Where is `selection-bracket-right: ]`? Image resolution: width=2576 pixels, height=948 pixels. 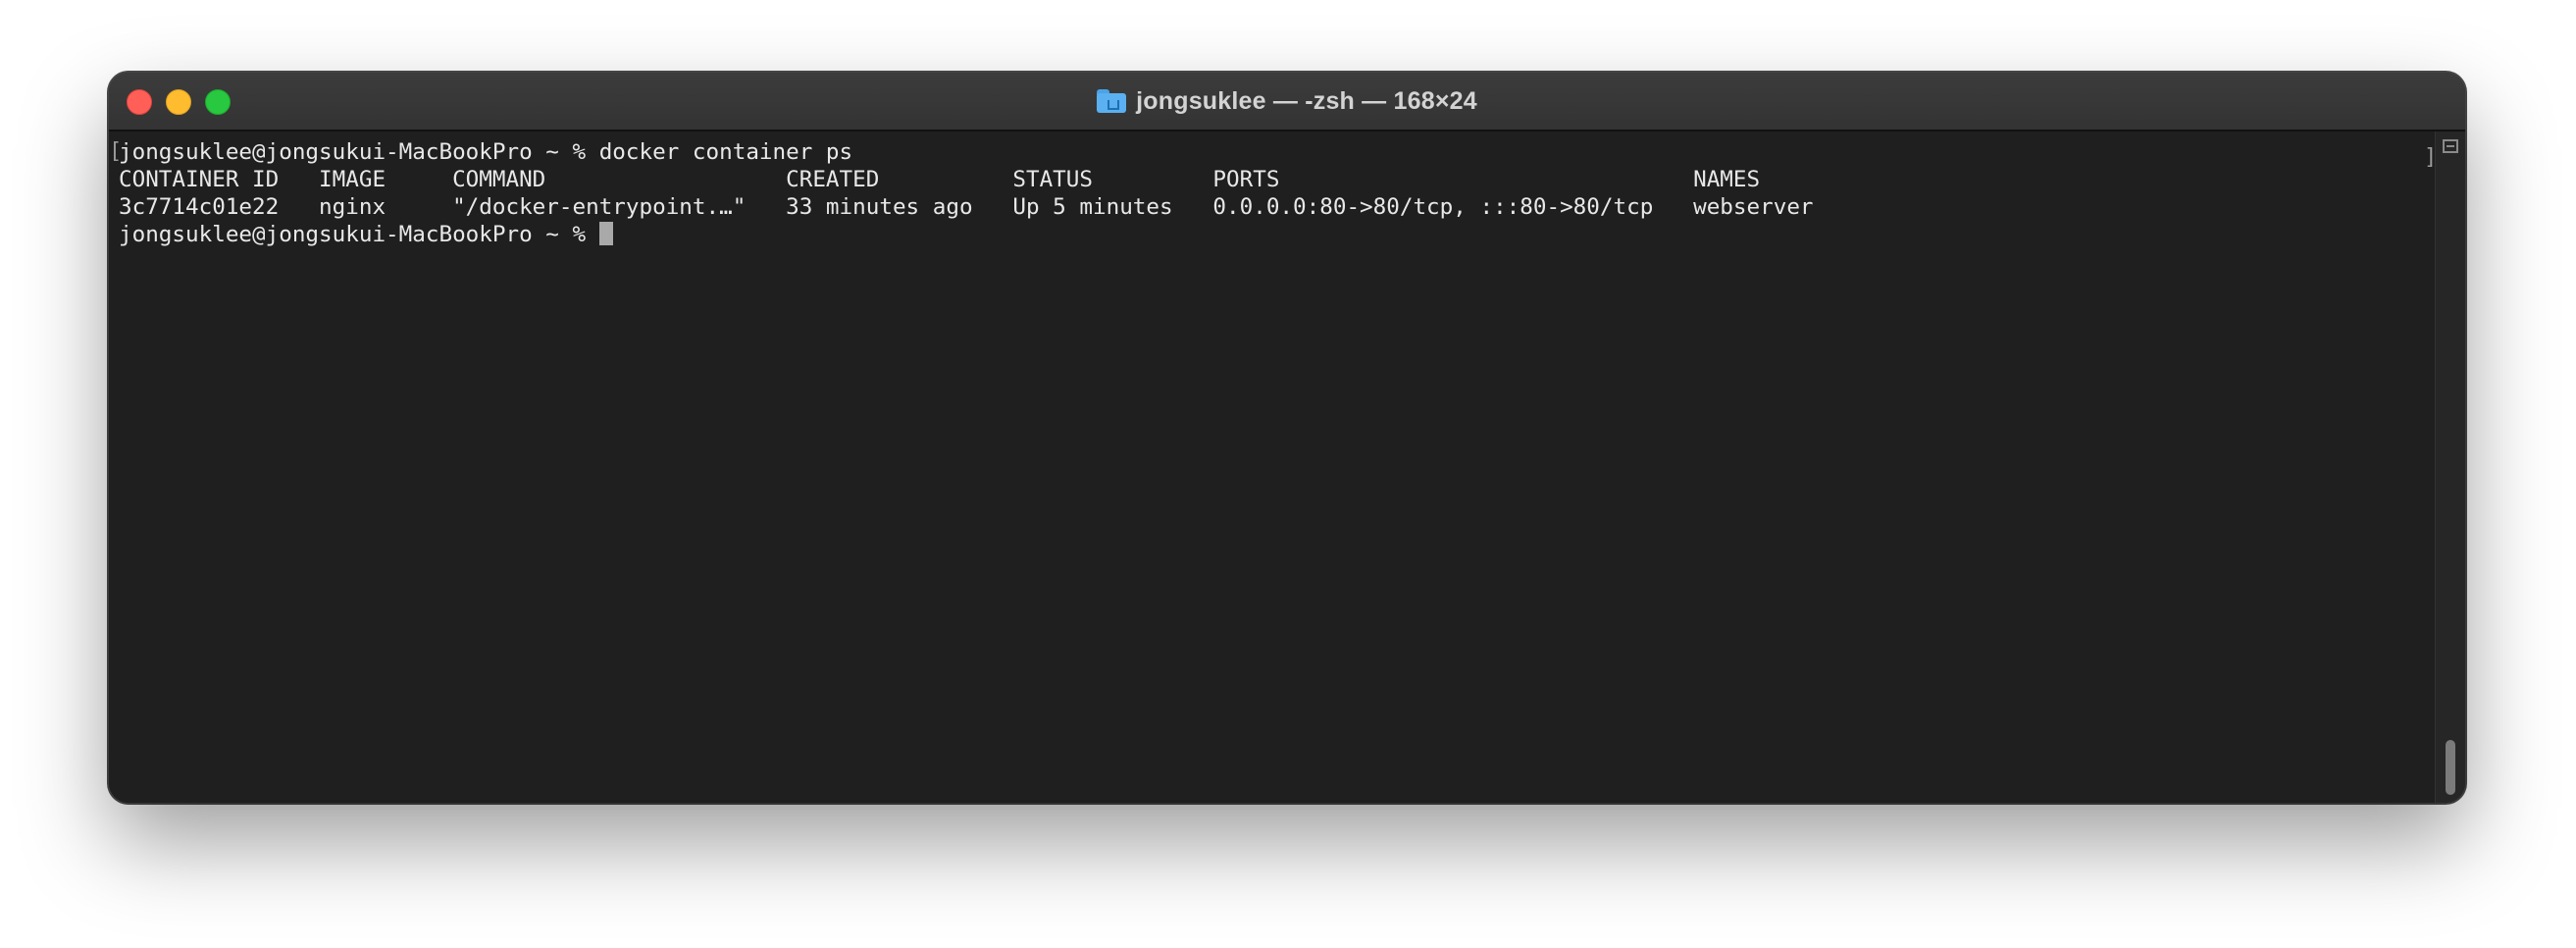
selection-bracket-right: ] is located at coordinates (2431, 157).